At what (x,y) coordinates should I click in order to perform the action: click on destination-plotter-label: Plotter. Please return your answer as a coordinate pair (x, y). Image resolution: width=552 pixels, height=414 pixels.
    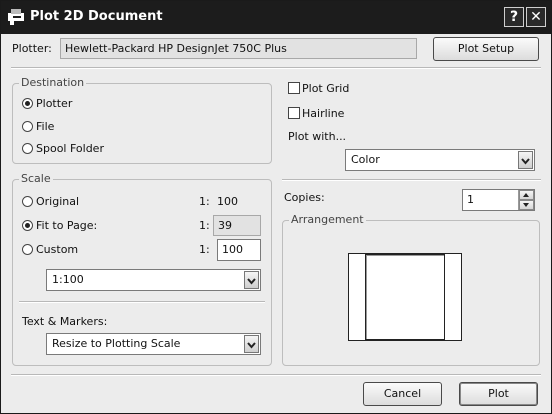
    Looking at the image, I should click on (54, 103).